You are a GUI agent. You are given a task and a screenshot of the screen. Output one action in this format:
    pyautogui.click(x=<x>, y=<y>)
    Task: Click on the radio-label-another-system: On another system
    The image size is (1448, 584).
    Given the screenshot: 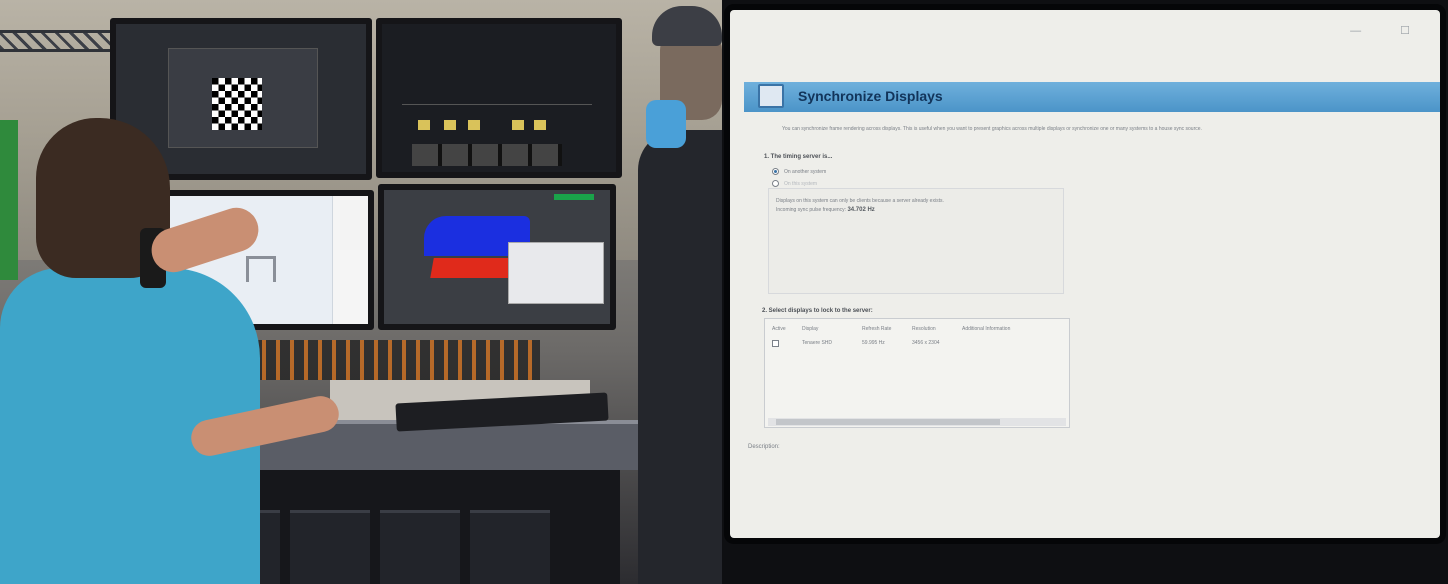 What is the action you would take?
    pyautogui.click(x=805, y=172)
    